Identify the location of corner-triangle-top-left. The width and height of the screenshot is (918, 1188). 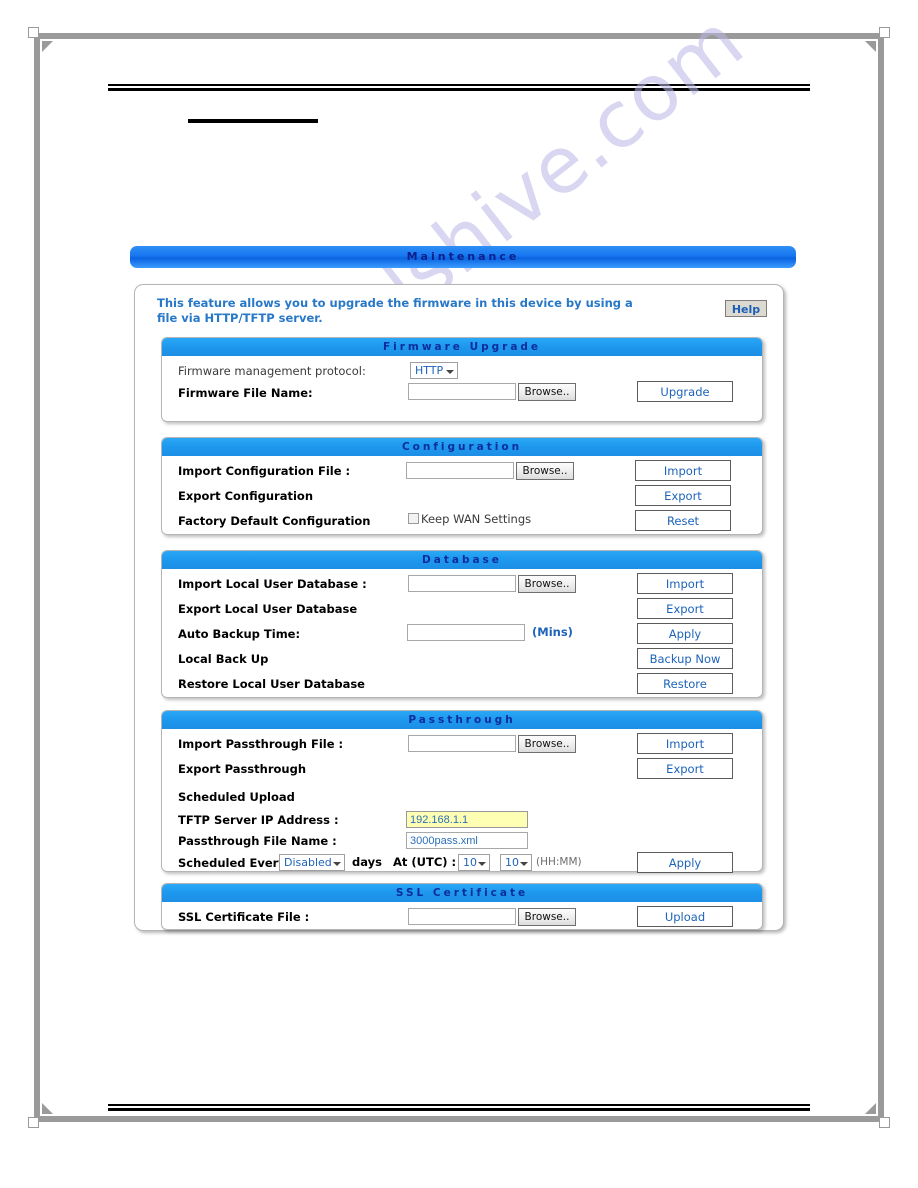
(47, 46).